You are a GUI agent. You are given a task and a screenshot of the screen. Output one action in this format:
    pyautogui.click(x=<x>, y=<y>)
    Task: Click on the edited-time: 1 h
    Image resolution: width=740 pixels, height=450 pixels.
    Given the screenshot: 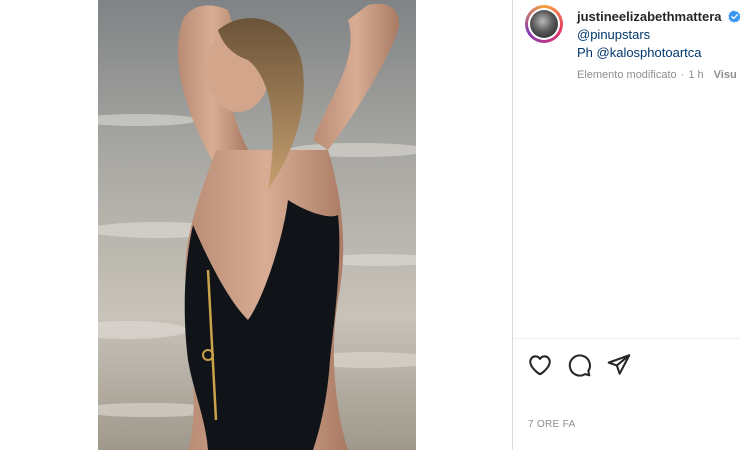 What is the action you would take?
    pyautogui.click(x=696, y=75)
    